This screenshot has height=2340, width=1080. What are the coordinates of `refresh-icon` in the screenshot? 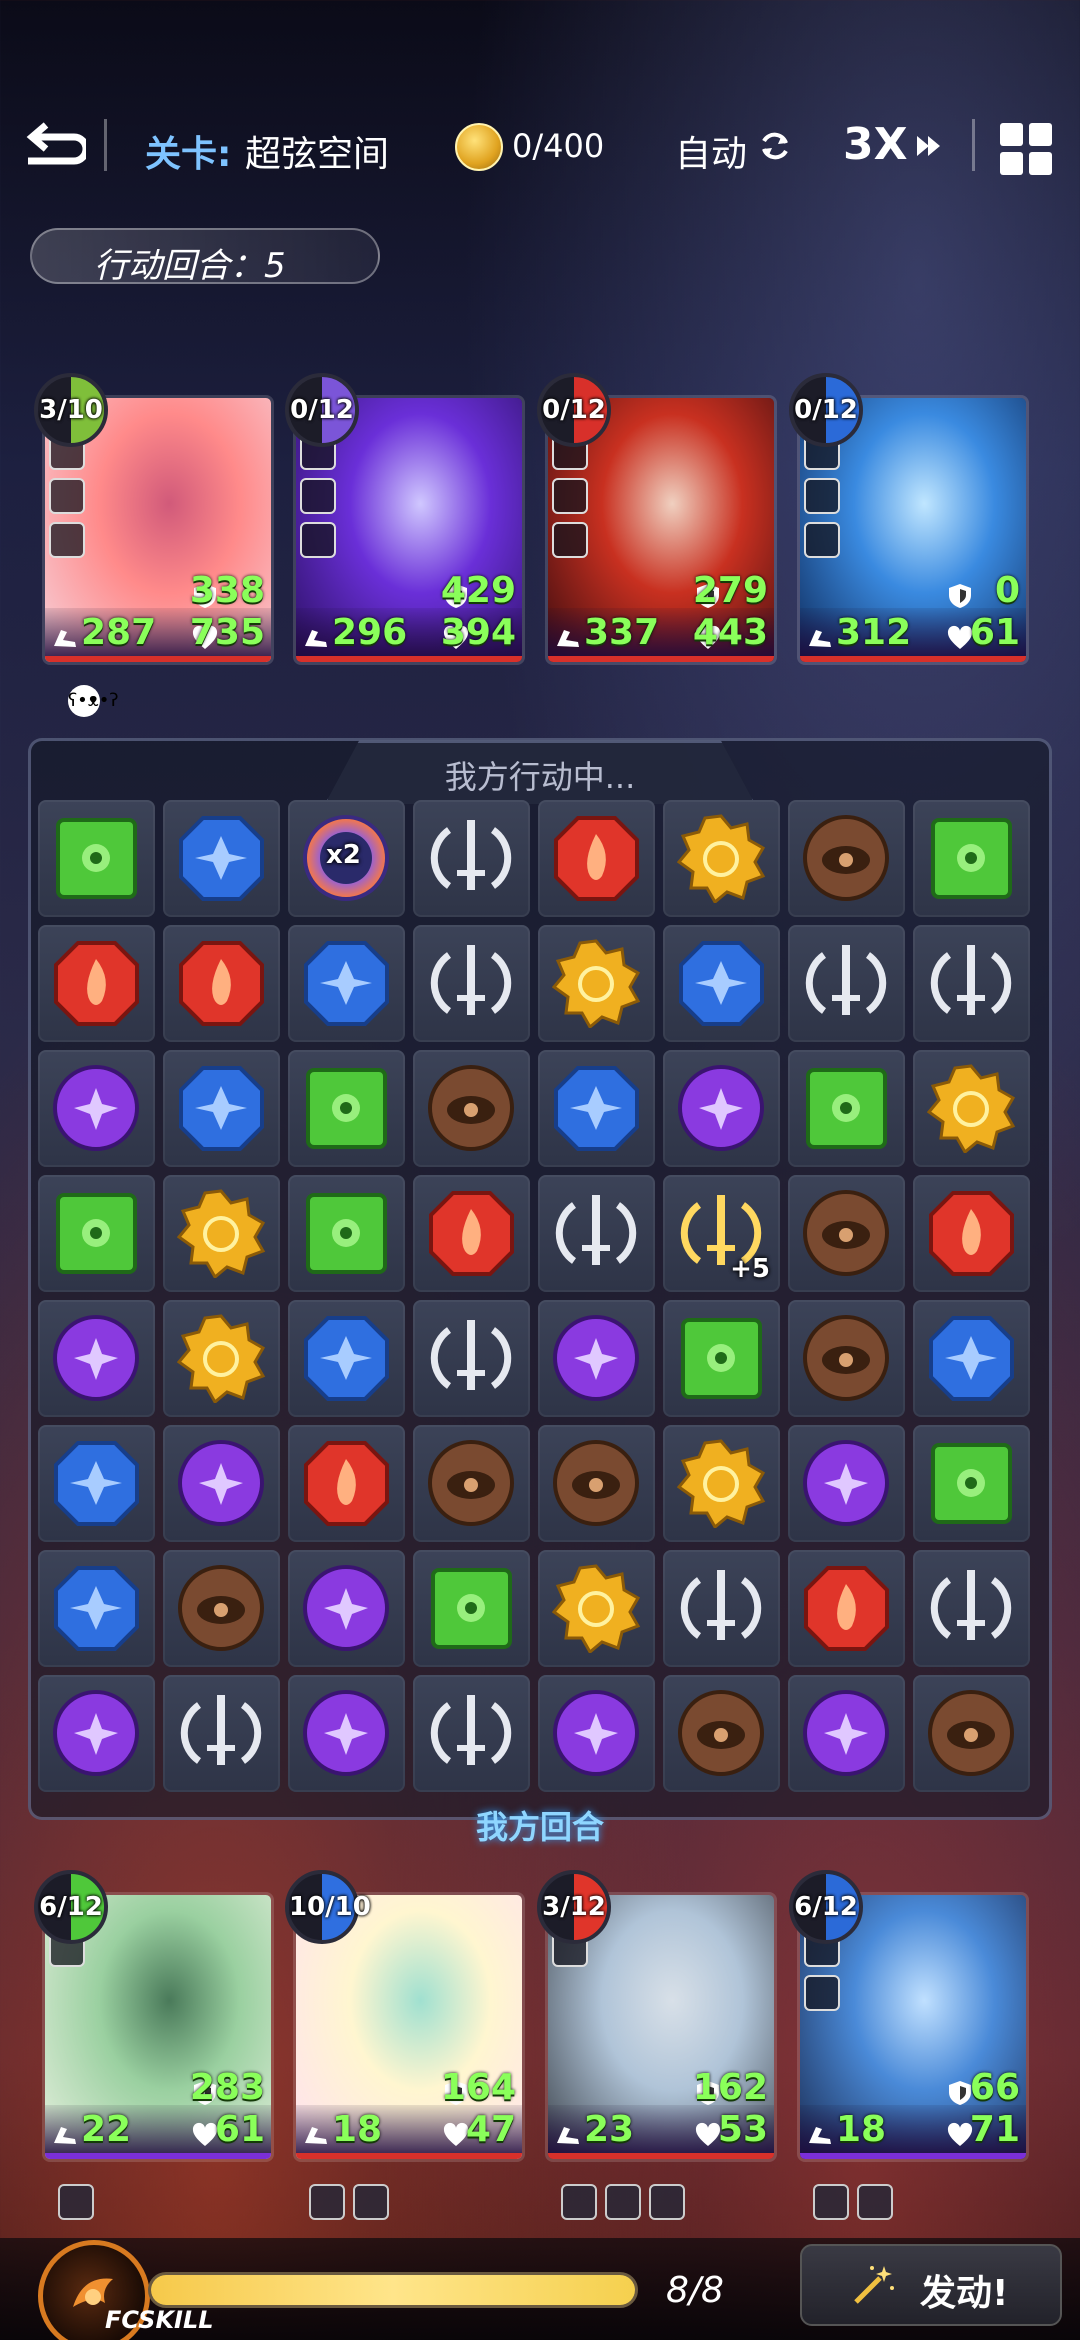 It's located at (775, 146).